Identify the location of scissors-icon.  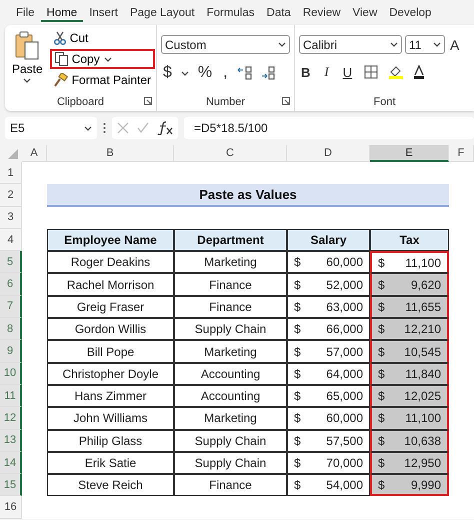
(60, 38).